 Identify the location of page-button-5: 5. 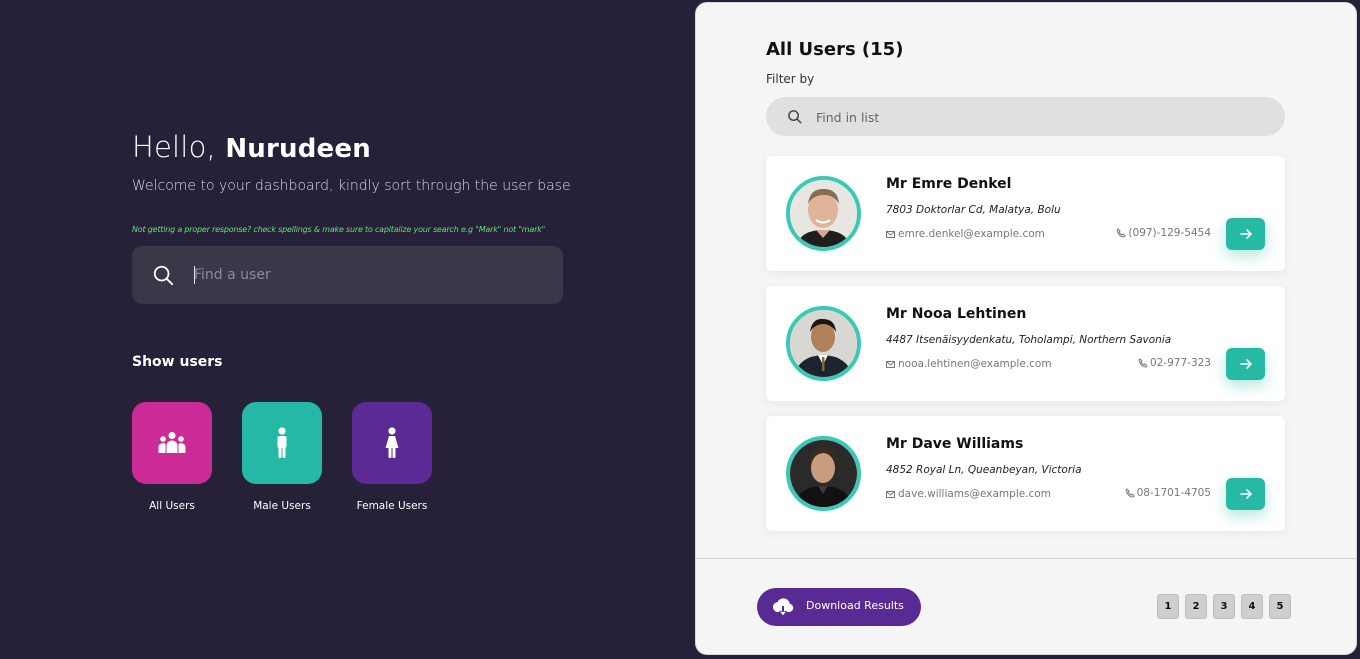
(1280, 606).